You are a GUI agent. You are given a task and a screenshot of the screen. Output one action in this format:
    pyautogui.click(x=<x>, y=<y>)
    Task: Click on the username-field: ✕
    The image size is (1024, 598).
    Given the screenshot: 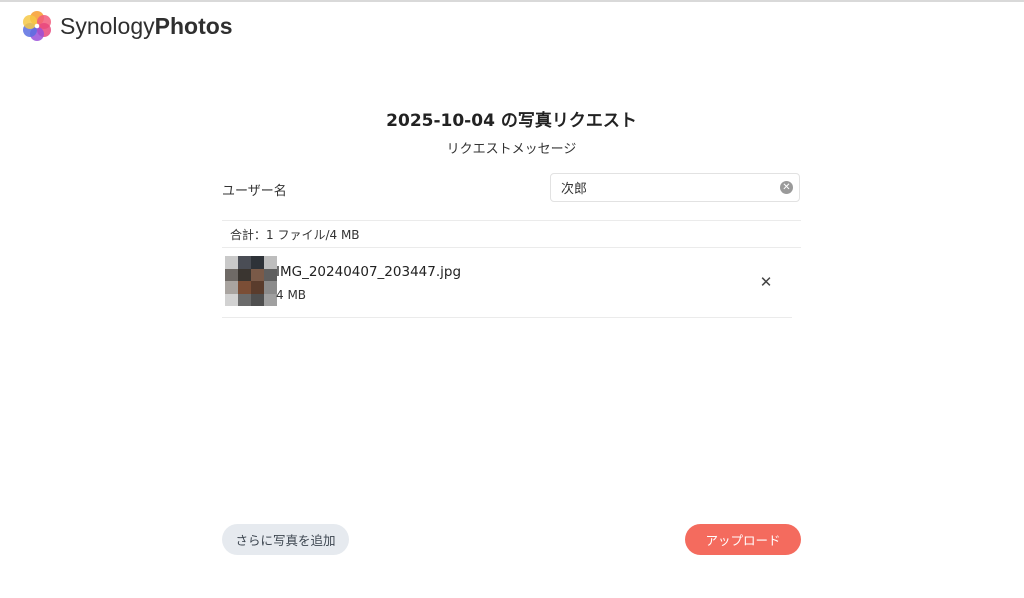 What is the action you would take?
    pyautogui.click(x=675, y=187)
    